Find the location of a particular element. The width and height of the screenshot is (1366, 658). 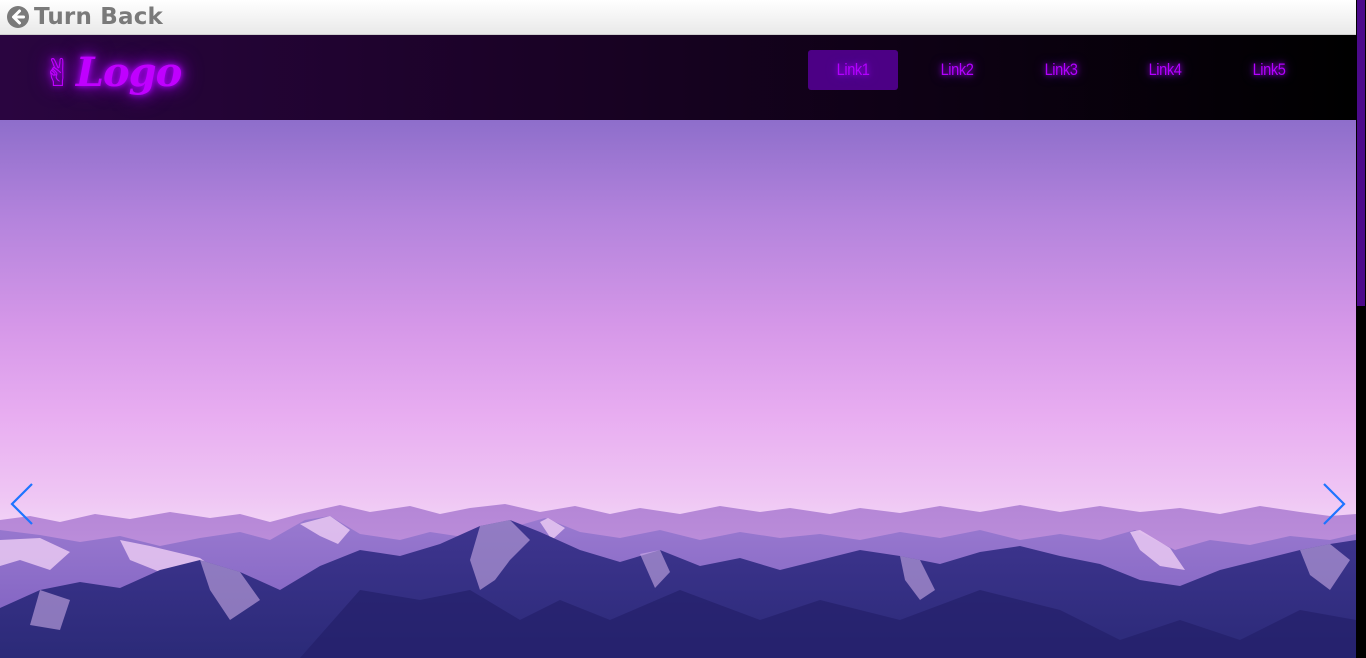

circle-arrow-left-icon is located at coordinates (18, 17).